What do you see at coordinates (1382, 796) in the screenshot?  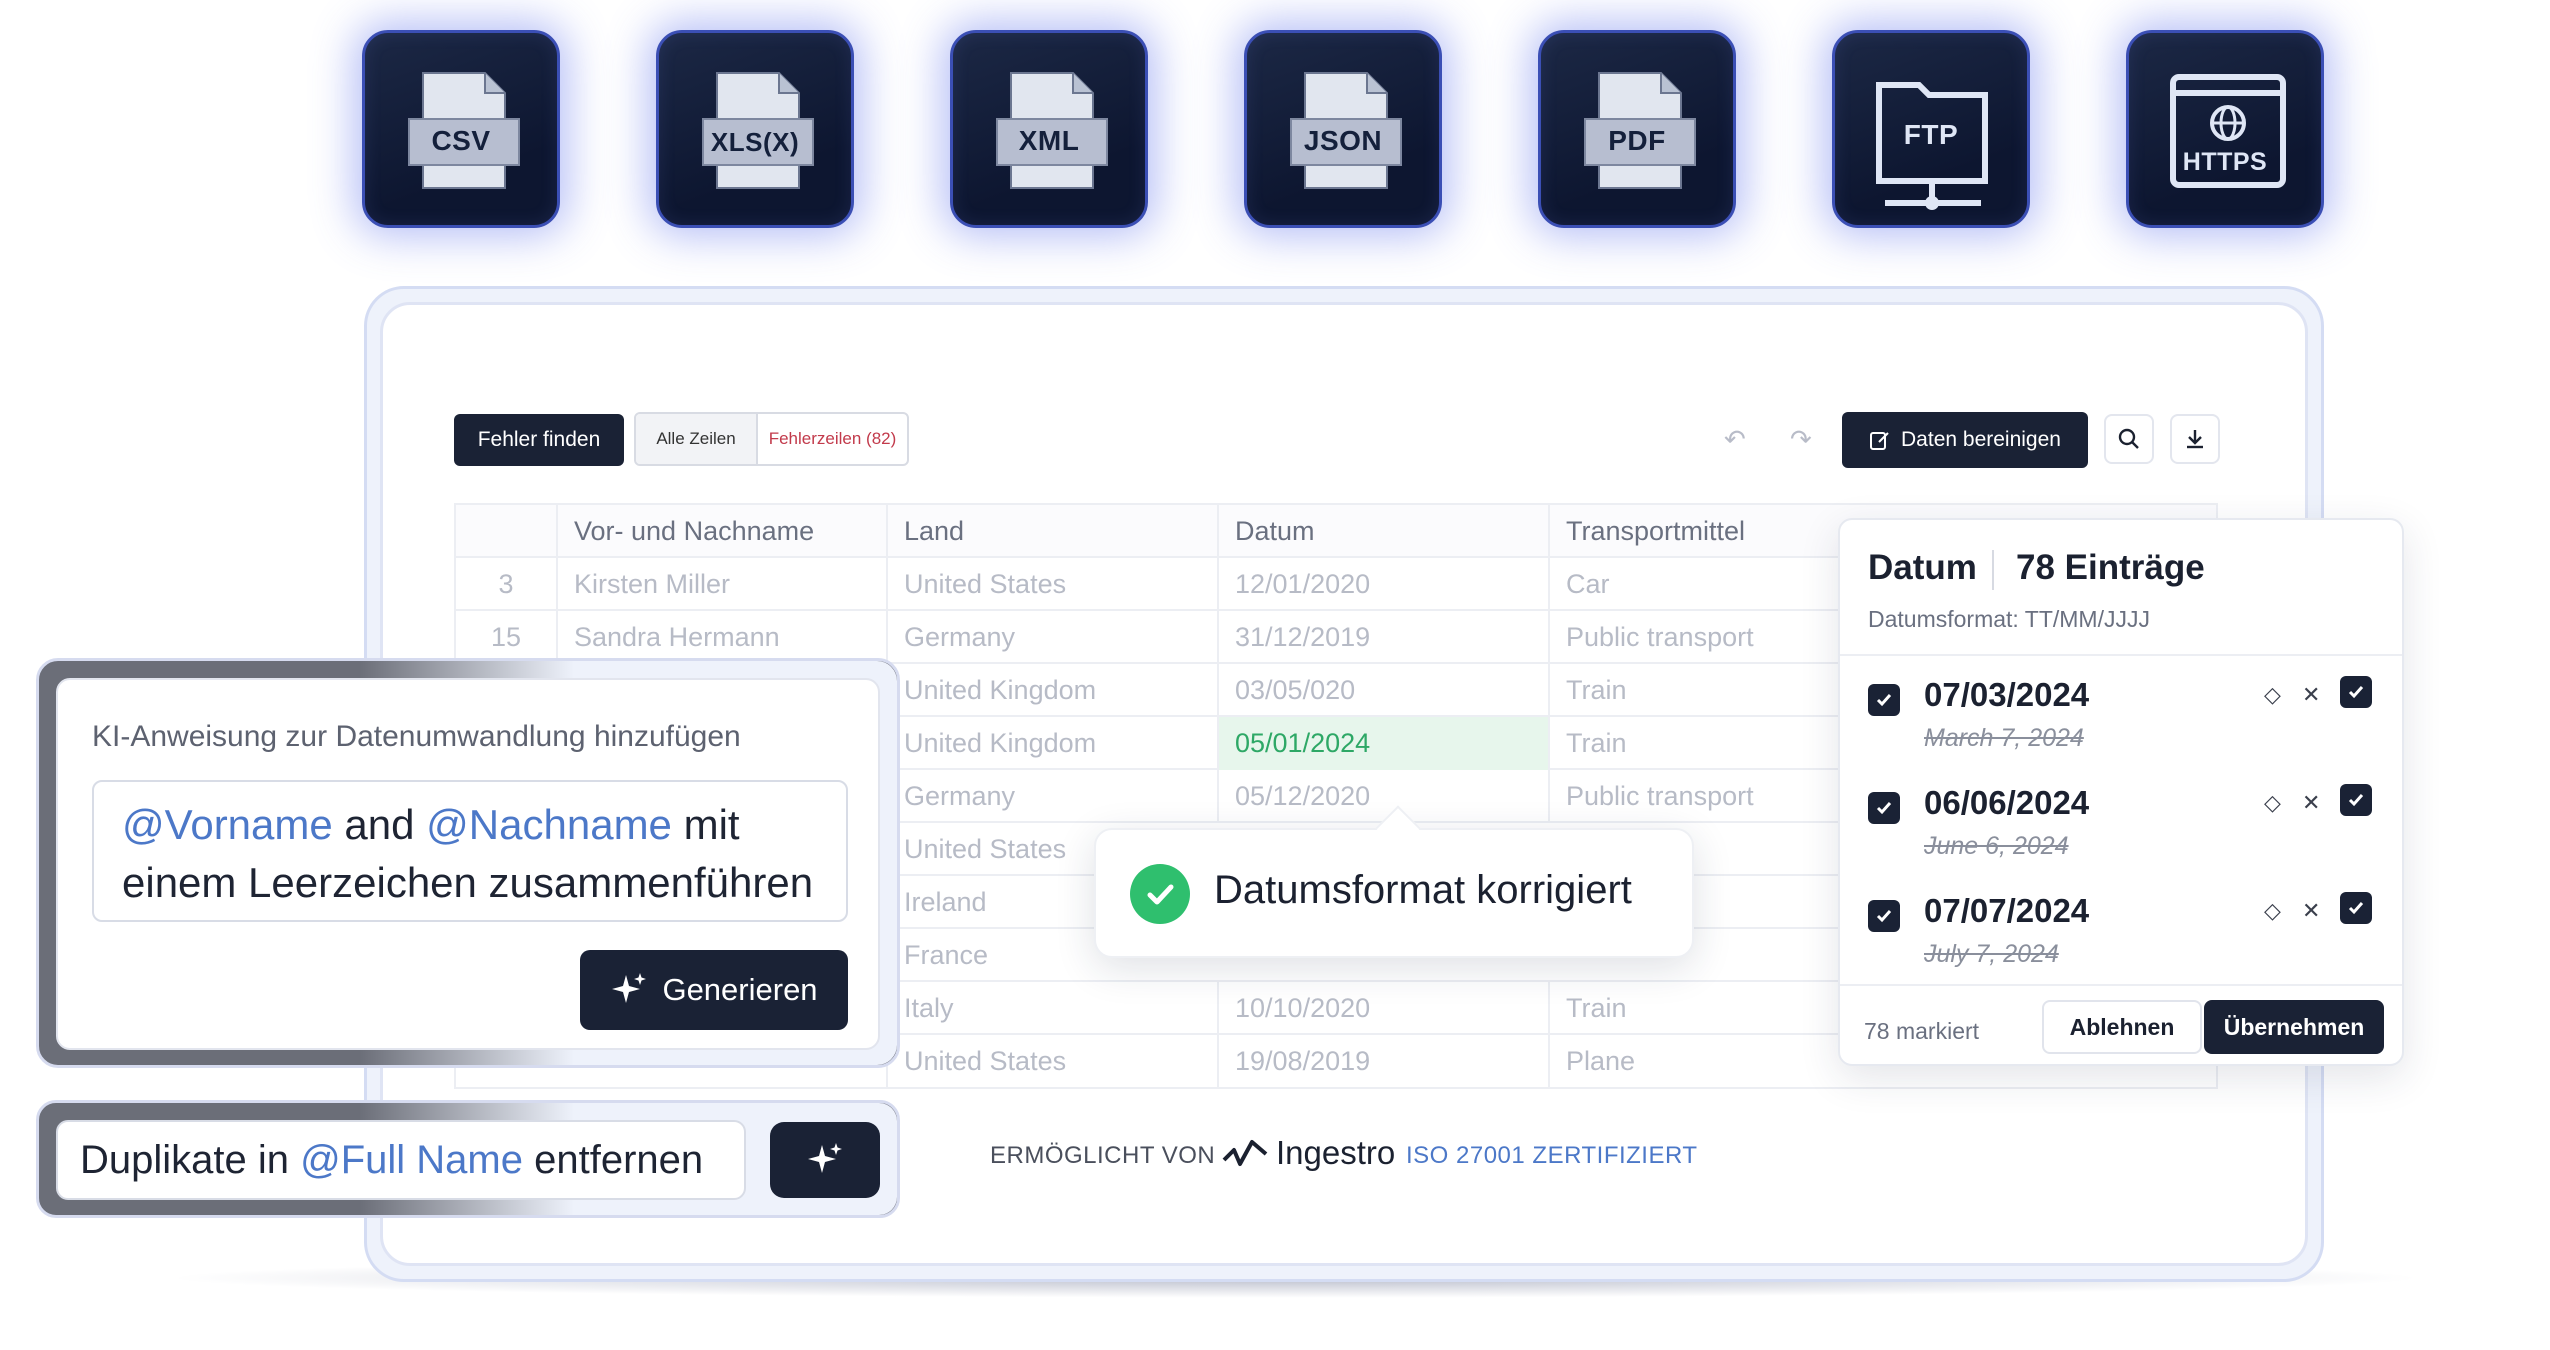 I see `date-cell: 05/12/2020` at bounding box center [1382, 796].